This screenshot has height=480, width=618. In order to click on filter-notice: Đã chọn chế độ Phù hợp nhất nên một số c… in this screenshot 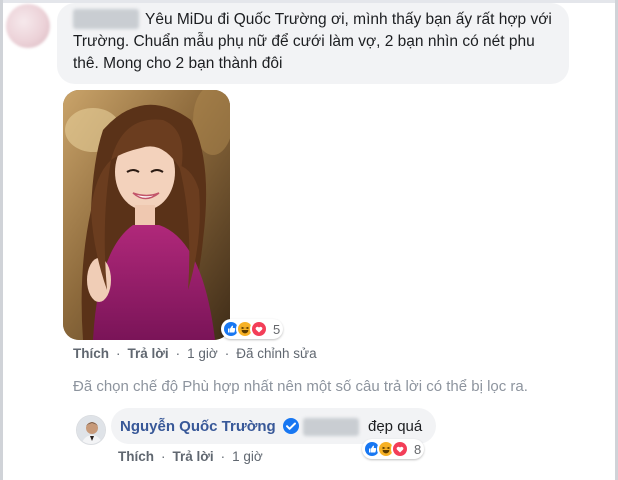, I will do `click(300, 386)`.